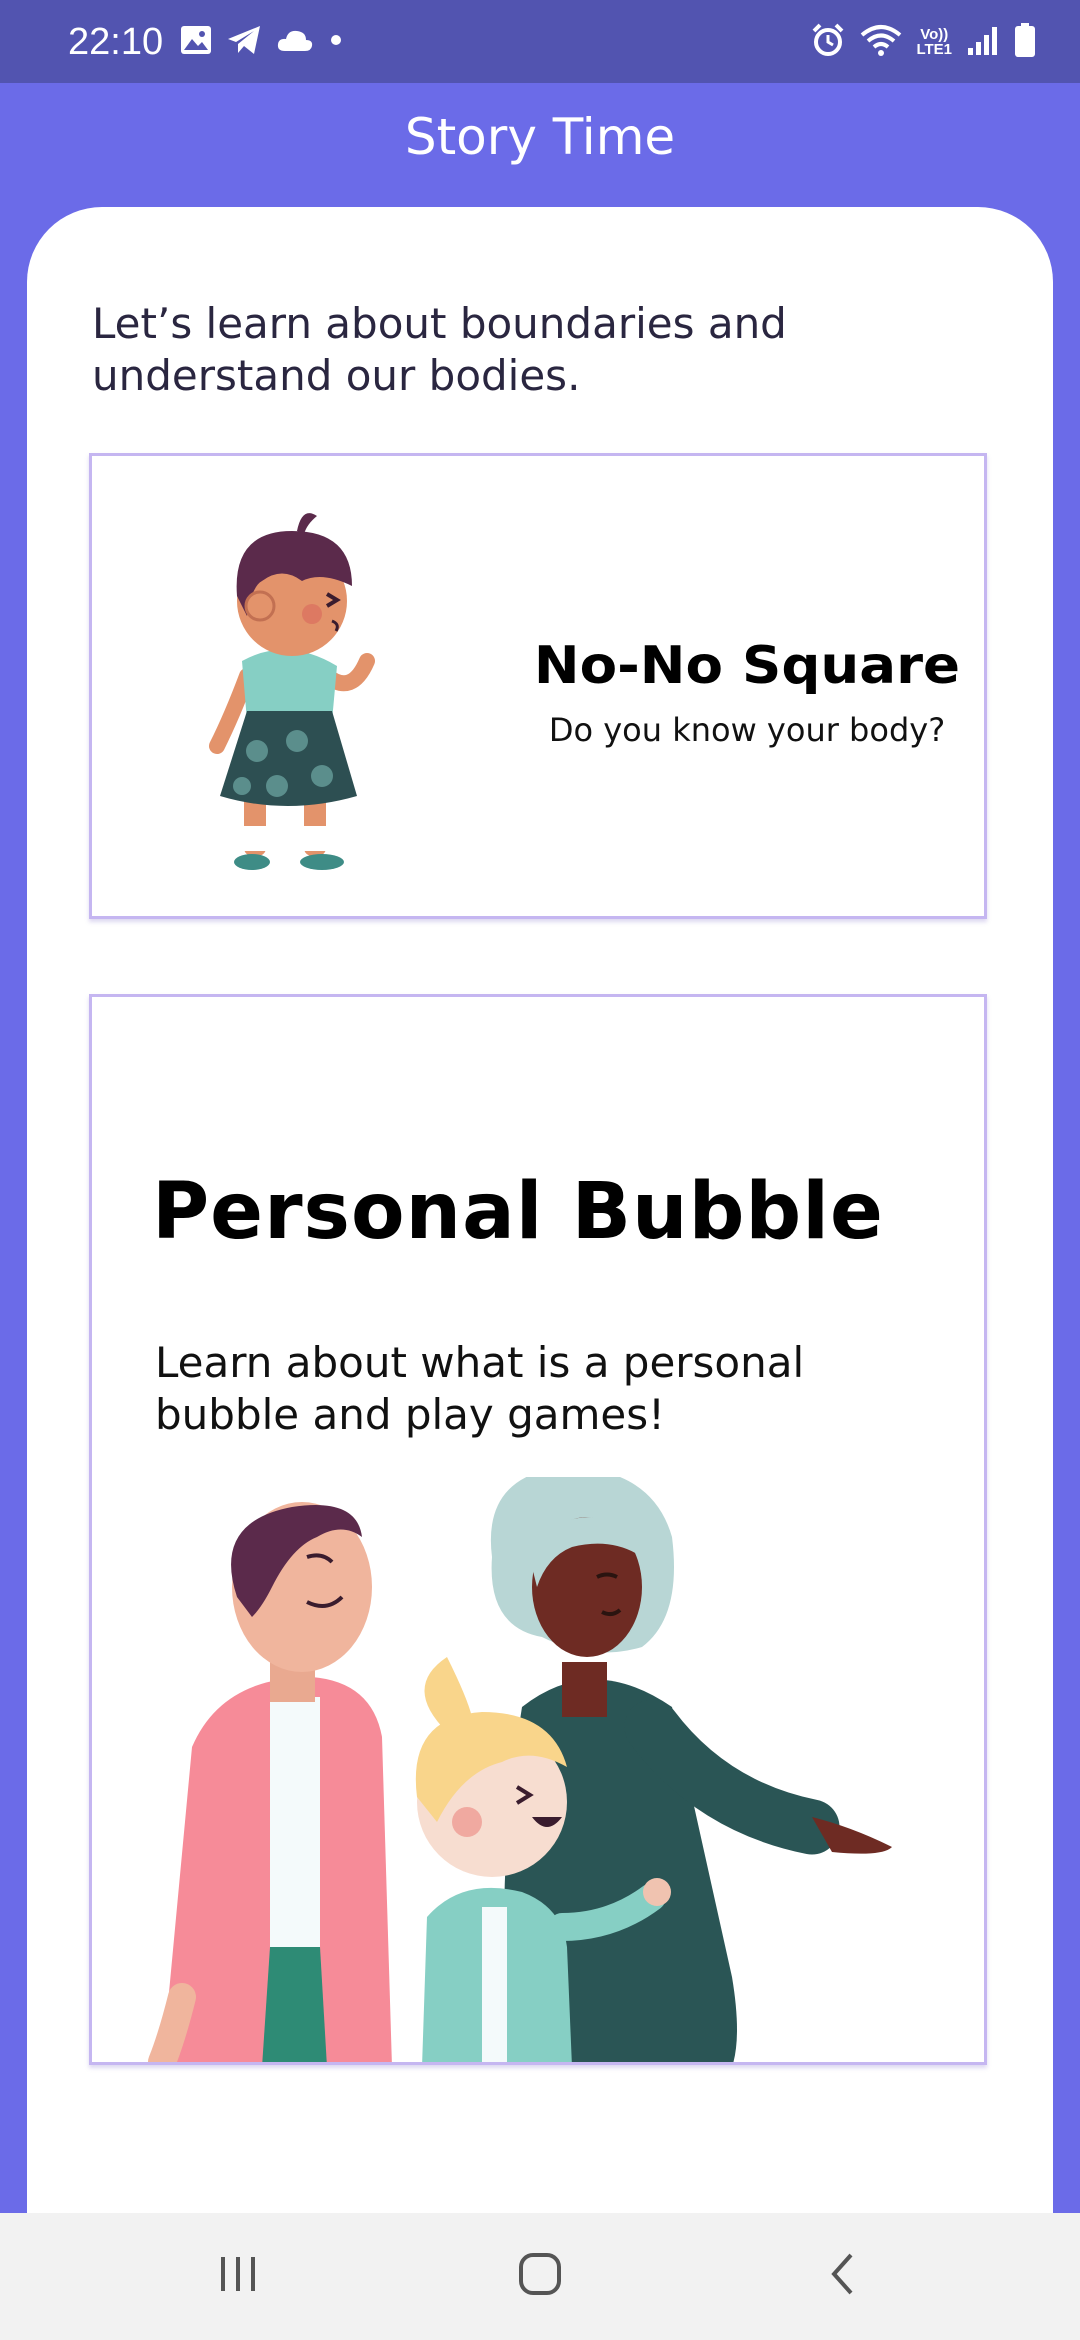 Image resolution: width=1080 pixels, height=2340 pixels. I want to click on lte-badge: Vo)) LTE1, so click(934, 42).